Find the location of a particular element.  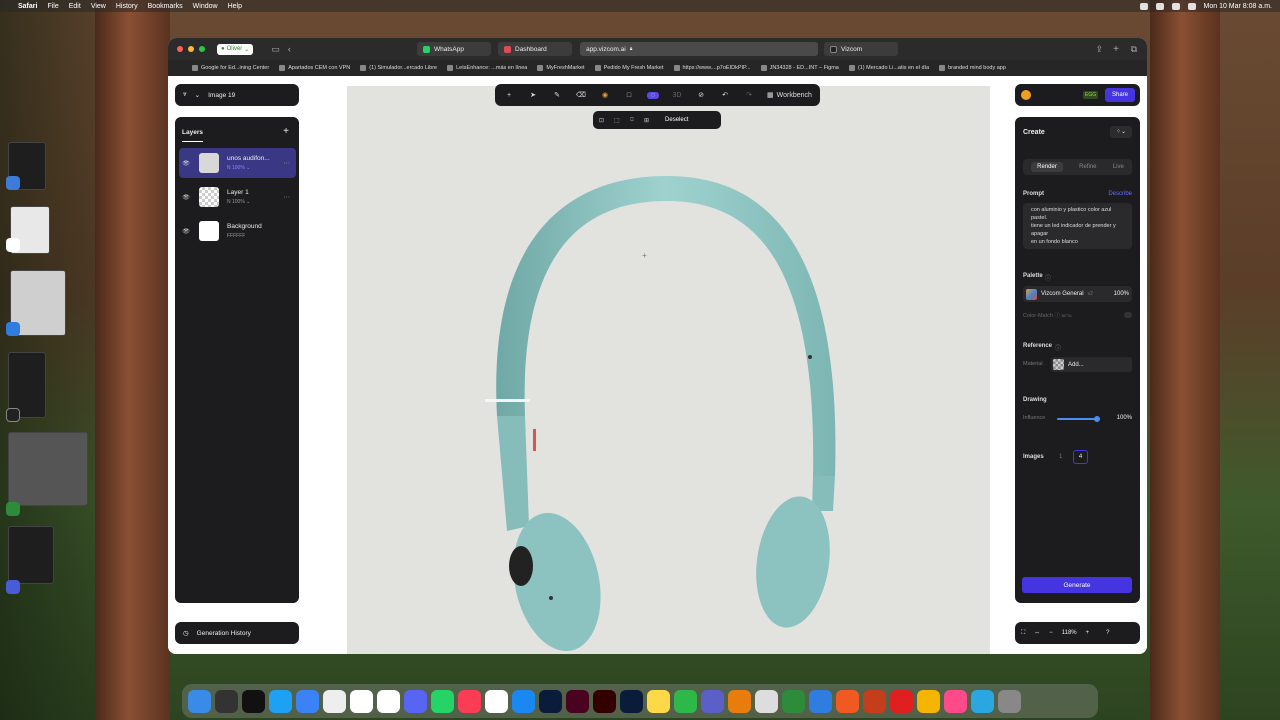

generation-history-button: ◷ Generation History is located at coordinates (237, 633).